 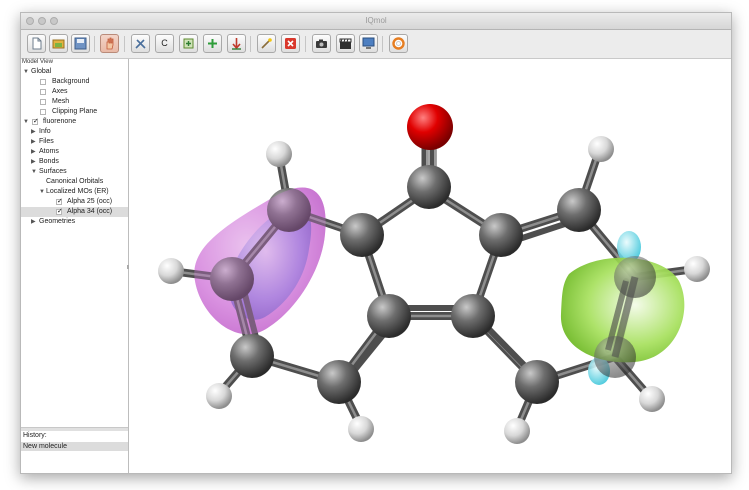 I want to click on tree-item-global: ▼ Global, so click(x=74, y=72).